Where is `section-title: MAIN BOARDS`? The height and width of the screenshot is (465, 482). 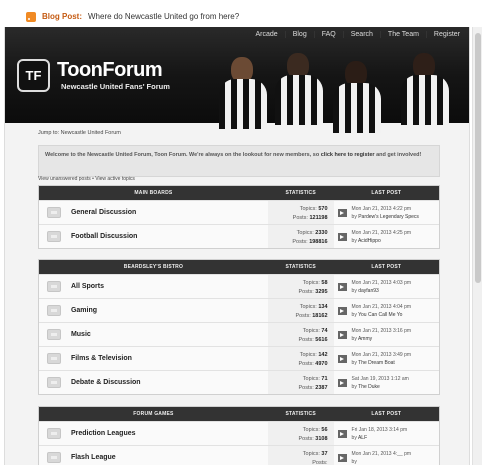
section-title: MAIN BOARDS is located at coordinates (153, 193).